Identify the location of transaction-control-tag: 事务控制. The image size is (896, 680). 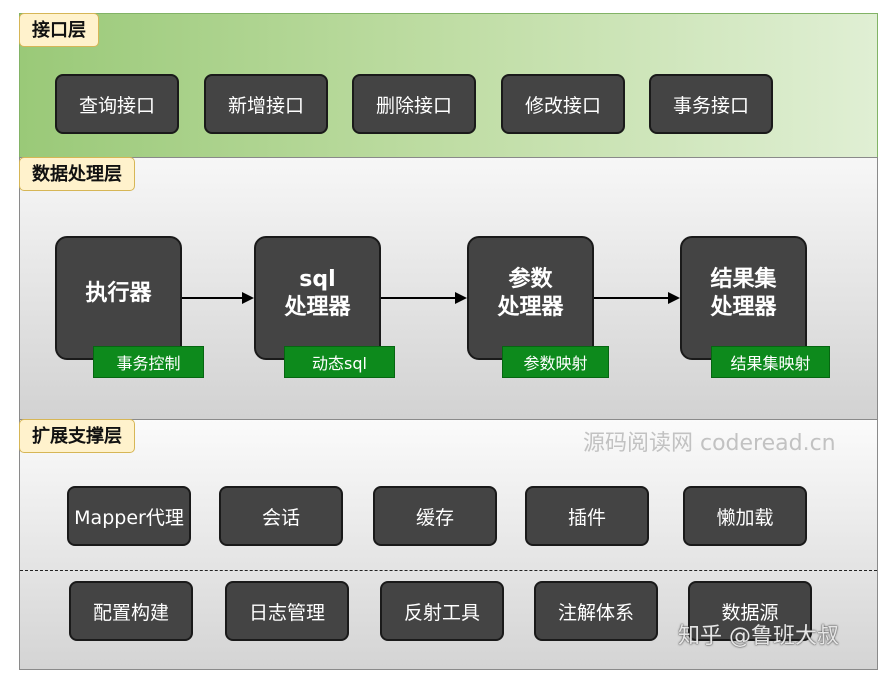
(148, 362).